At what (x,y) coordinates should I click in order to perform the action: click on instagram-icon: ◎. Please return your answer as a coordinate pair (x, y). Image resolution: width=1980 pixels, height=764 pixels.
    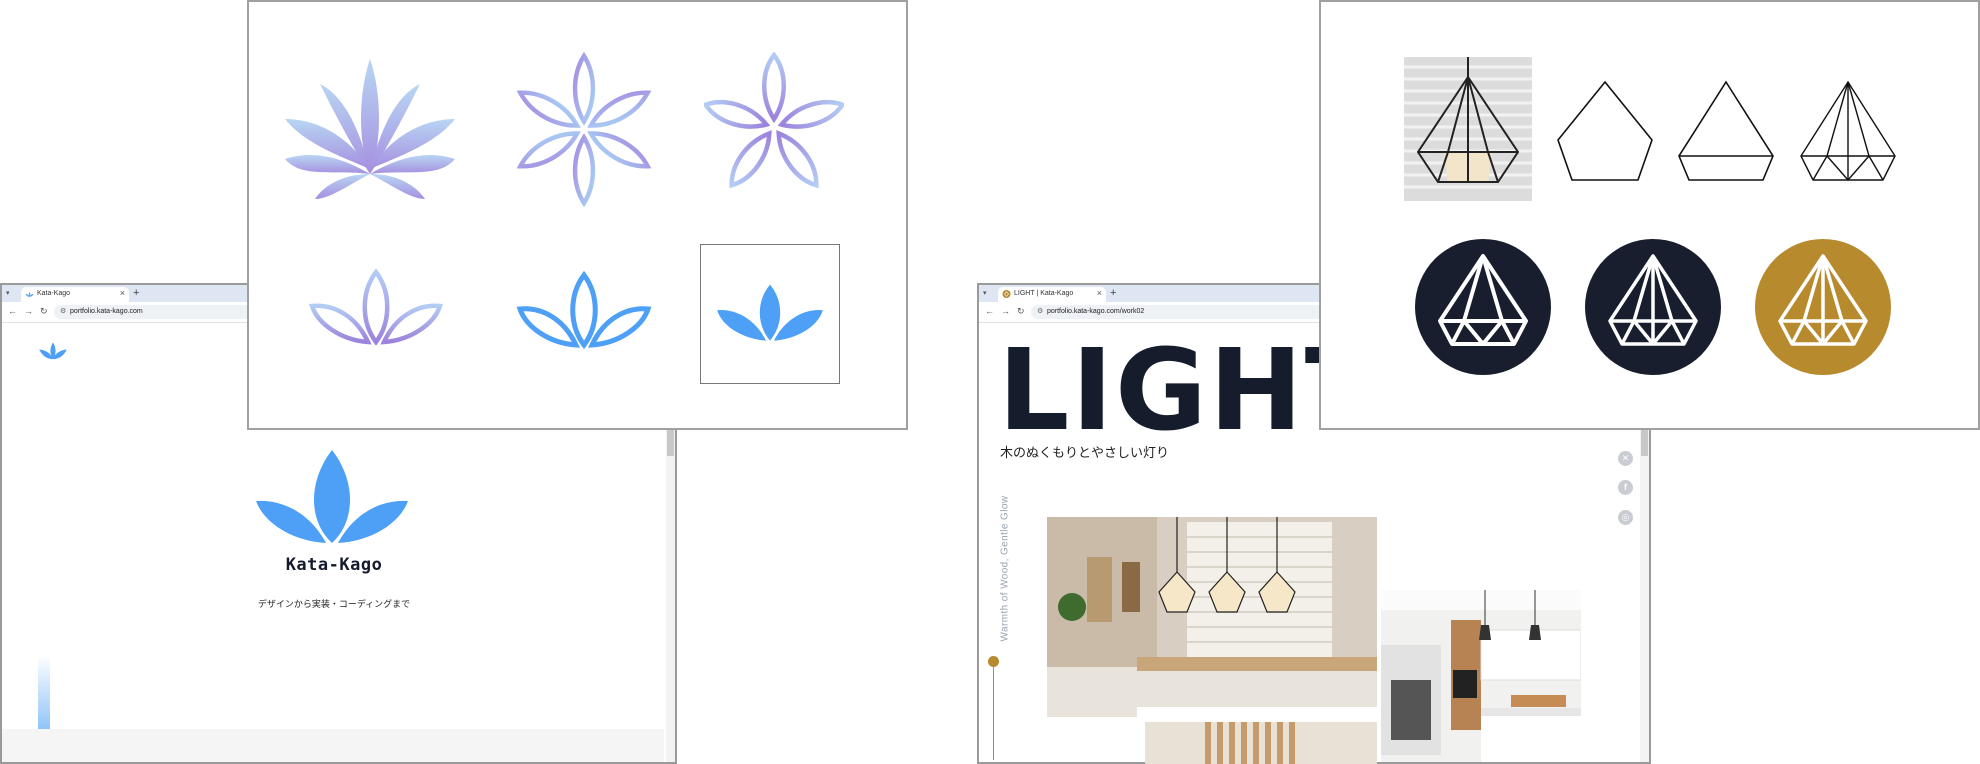
    Looking at the image, I should click on (1625, 517).